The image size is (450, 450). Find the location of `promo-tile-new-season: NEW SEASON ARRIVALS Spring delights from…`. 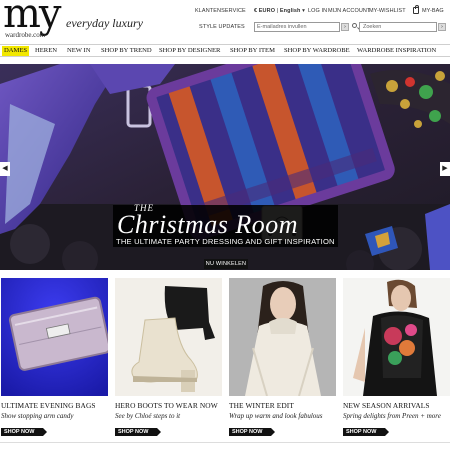

promo-tile-new-season: NEW SEASON ARRIVALS Spring delights from… is located at coordinates (396, 358).